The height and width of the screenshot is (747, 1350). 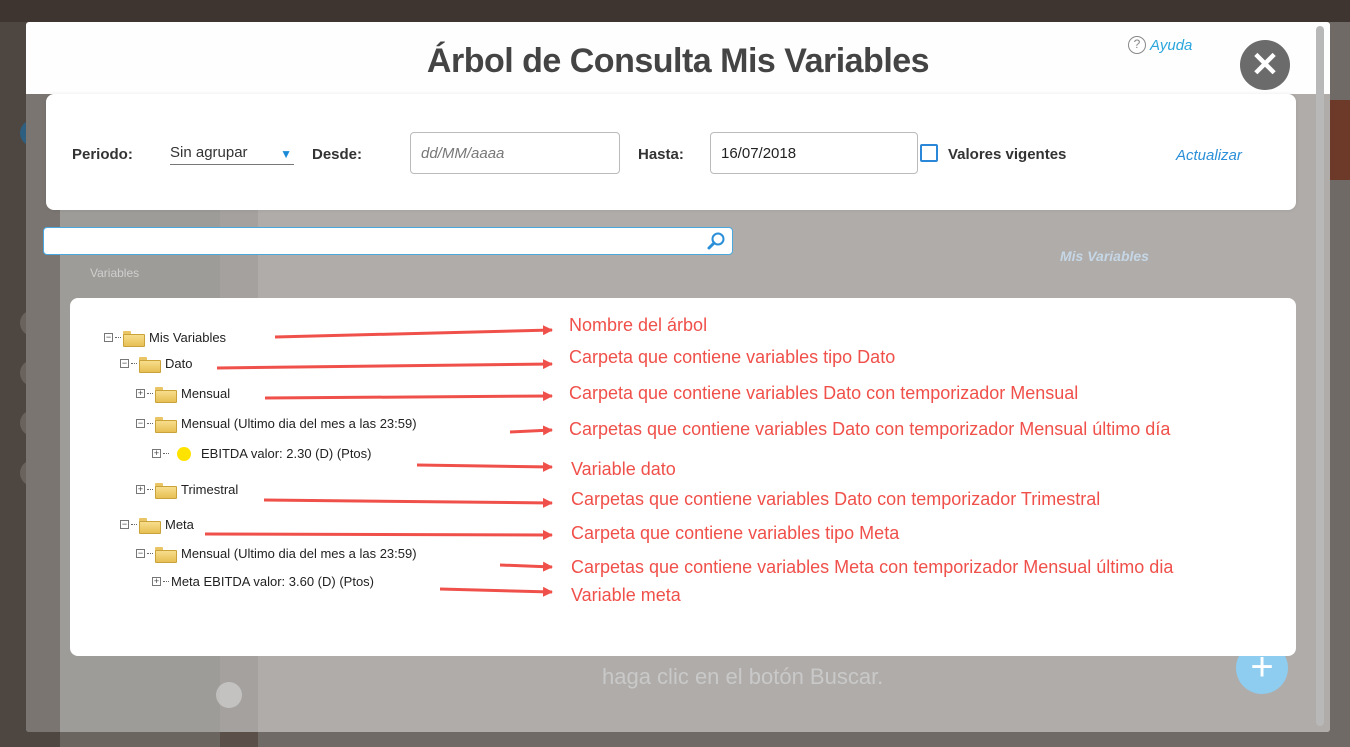 I want to click on search-icon, so click(x=716, y=241).